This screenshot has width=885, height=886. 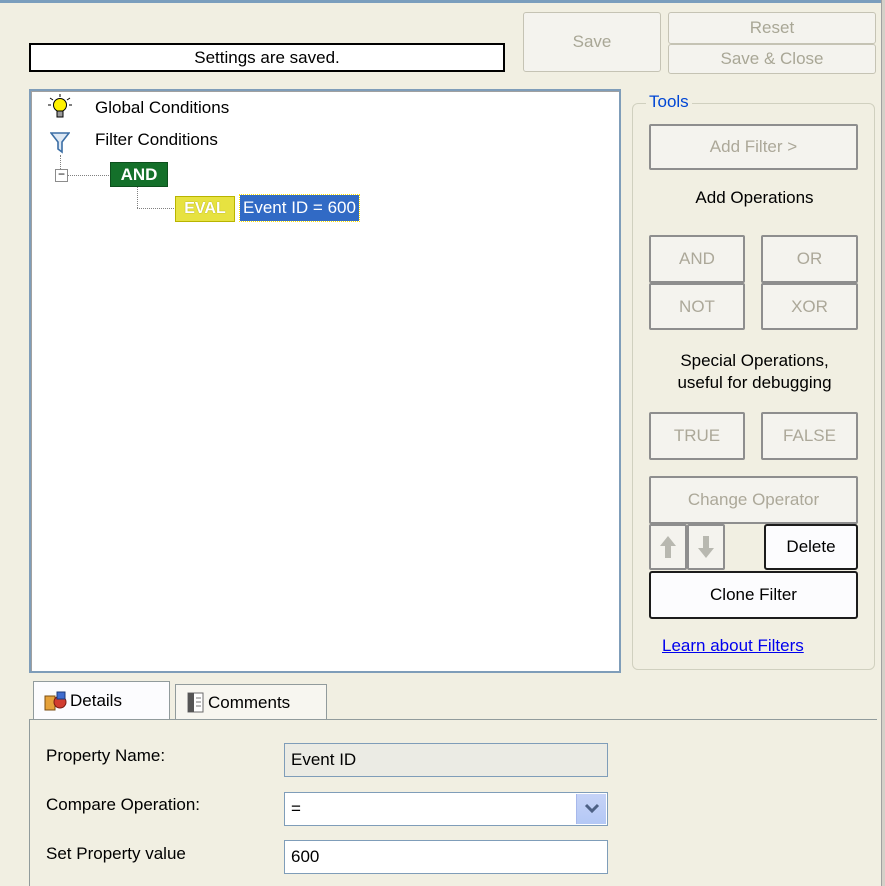 I want to click on window-right-border, so click(x=883, y=443).